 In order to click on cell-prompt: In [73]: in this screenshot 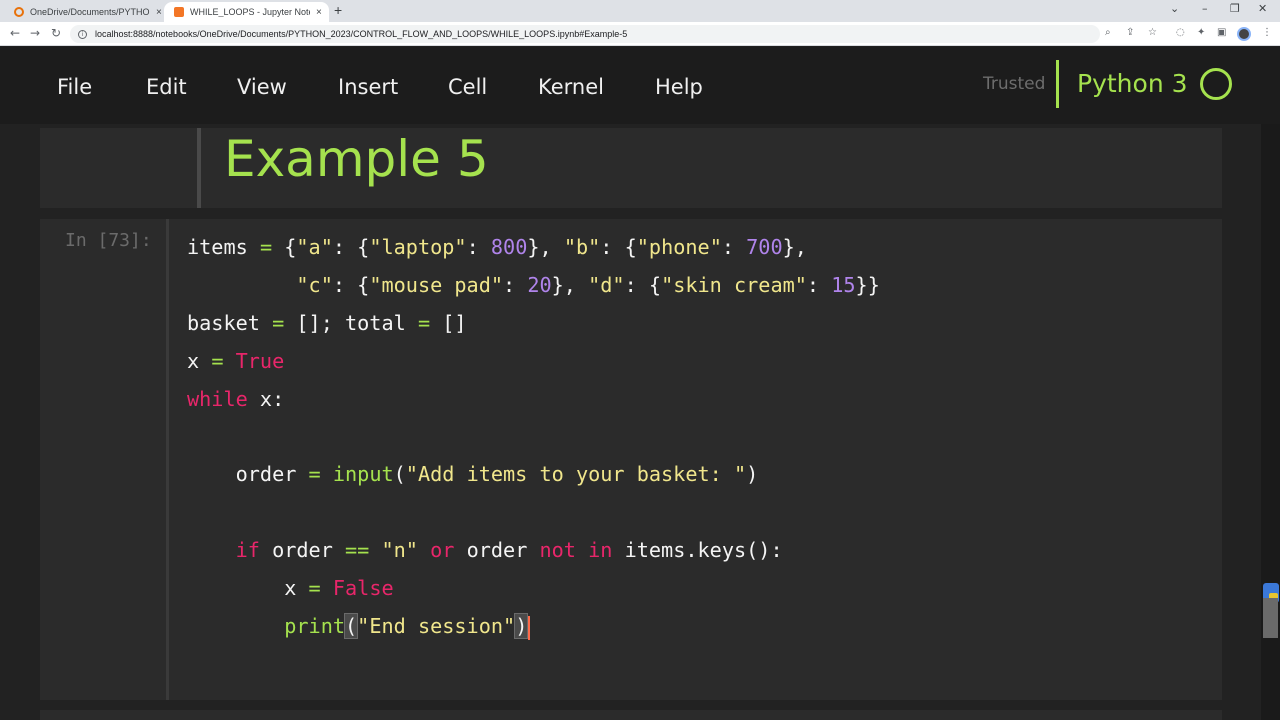, I will do `click(108, 240)`.